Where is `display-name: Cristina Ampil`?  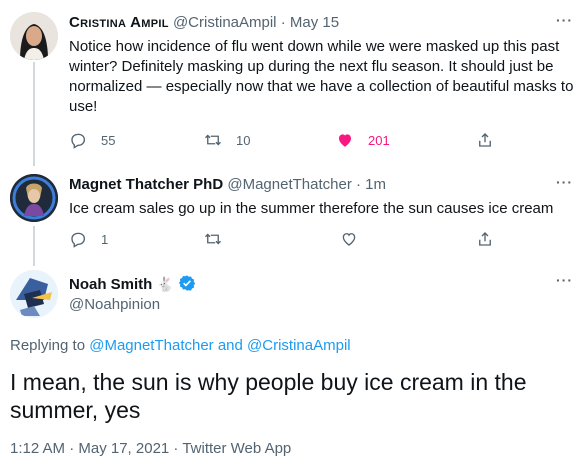 display-name: Cristina Ampil is located at coordinates (119, 22).